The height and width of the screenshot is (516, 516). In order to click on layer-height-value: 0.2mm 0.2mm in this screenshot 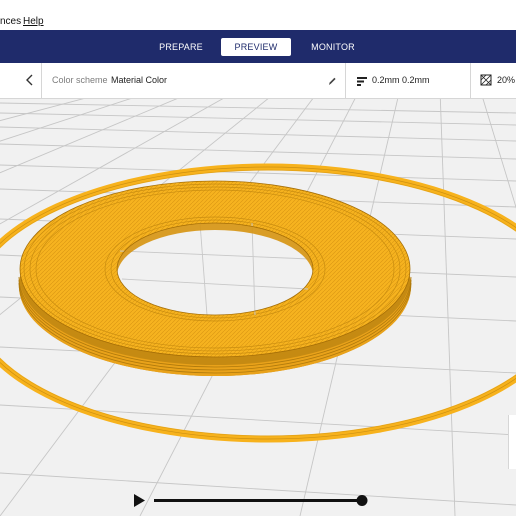, I will do `click(401, 80)`.